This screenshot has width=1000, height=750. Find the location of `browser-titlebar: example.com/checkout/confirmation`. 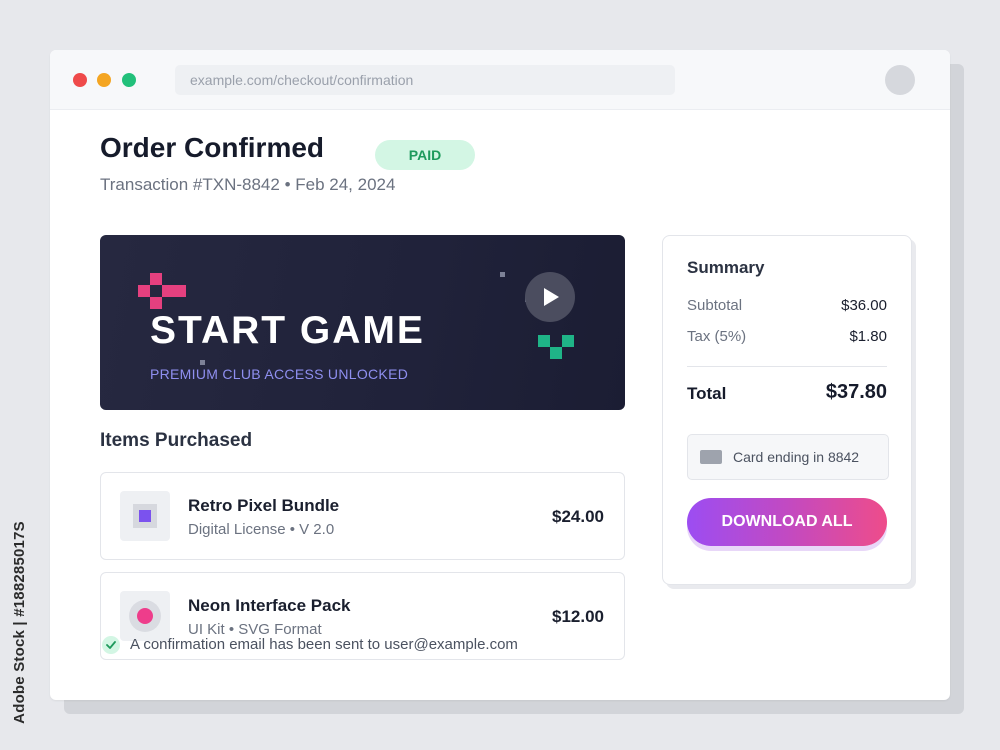

browser-titlebar: example.com/checkout/confirmation is located at coordinates (500, 80).